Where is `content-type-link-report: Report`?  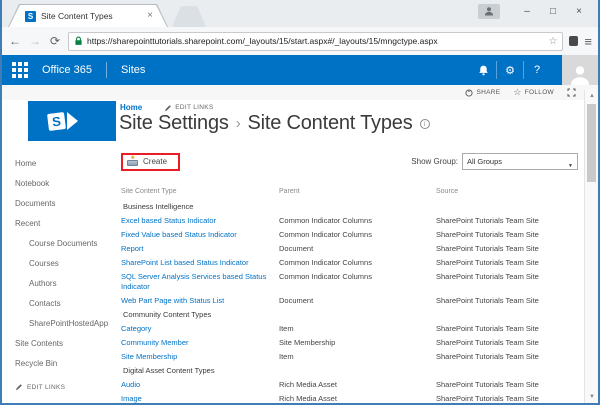
content-type-link-report: Report is located at coordinates (200, 249).